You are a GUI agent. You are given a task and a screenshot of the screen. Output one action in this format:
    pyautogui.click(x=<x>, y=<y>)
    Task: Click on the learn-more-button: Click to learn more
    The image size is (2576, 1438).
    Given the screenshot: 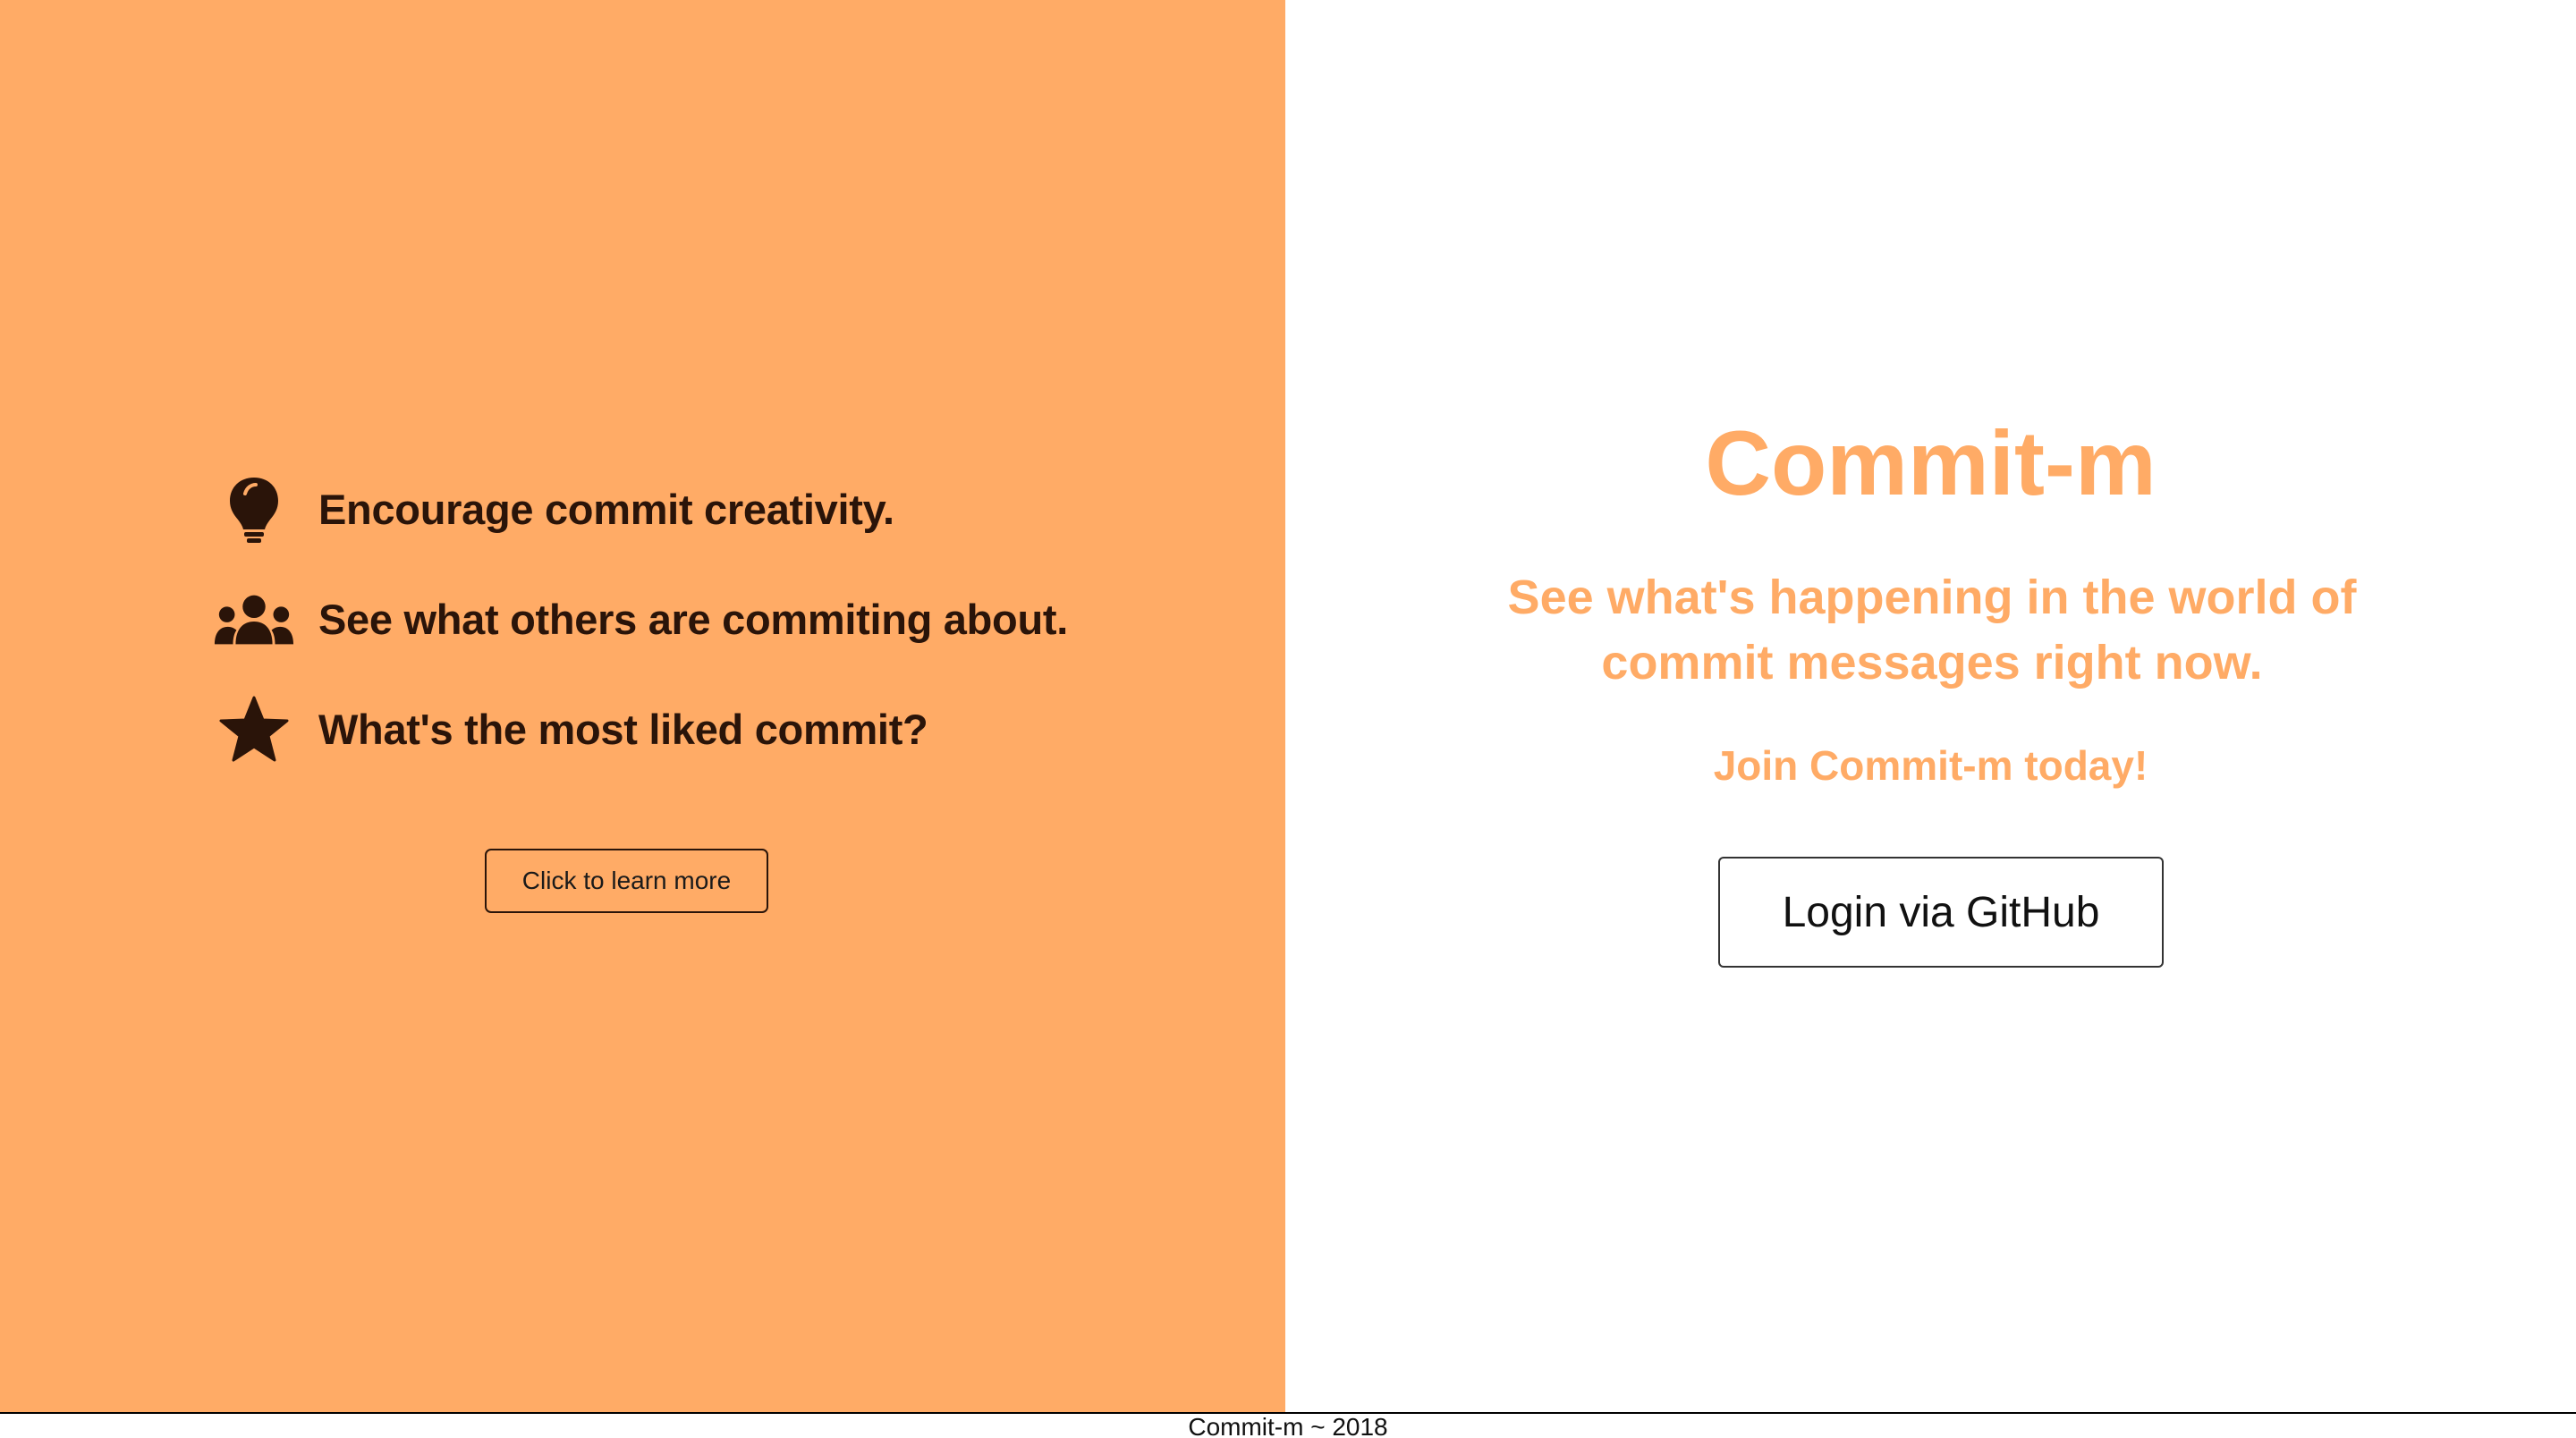 What is the action you would take?
    pyautogui.click(x=626, y=881)
    